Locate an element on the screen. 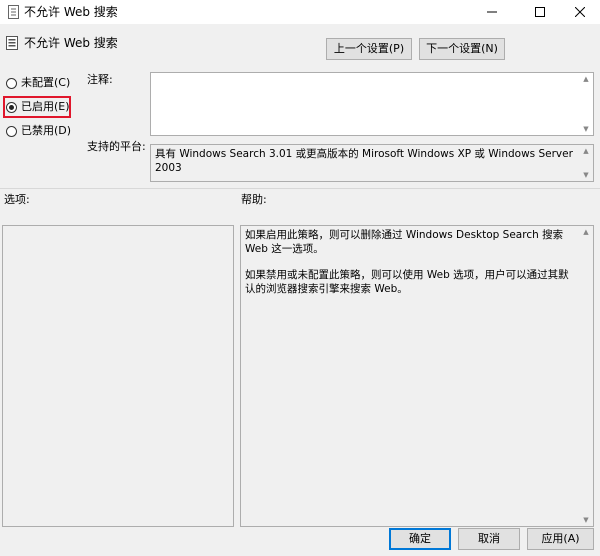 The image size is (600, 556). comment-label: 注释: is located at coordinates (100, 79).